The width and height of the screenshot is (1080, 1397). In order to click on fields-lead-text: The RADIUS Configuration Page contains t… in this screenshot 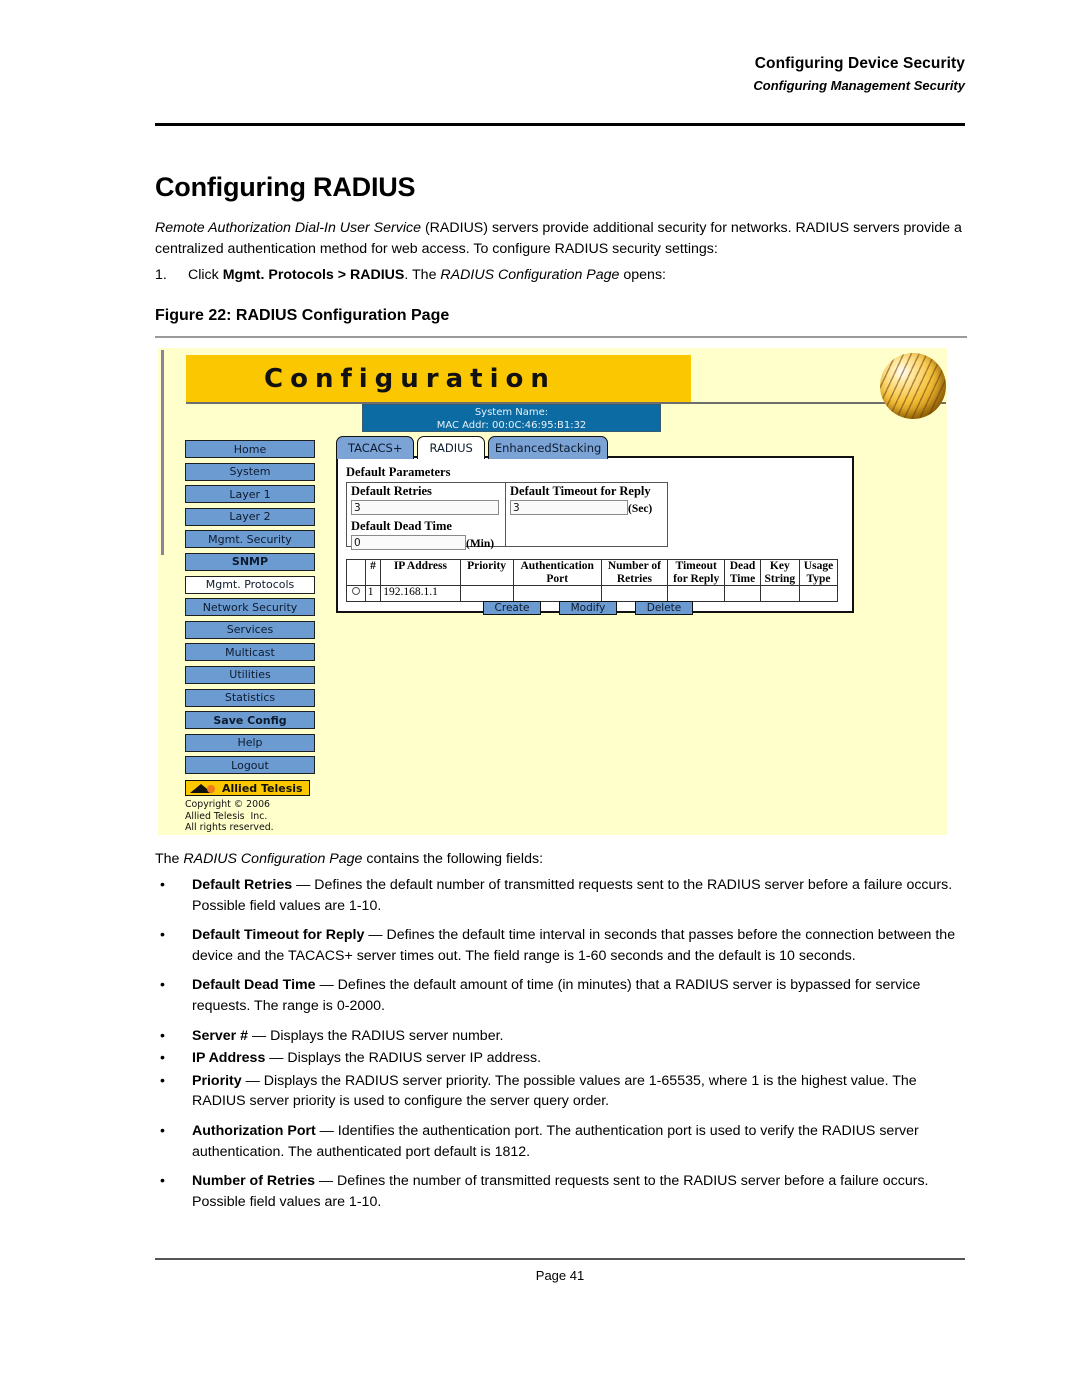, I will do `click(349, 859)`.